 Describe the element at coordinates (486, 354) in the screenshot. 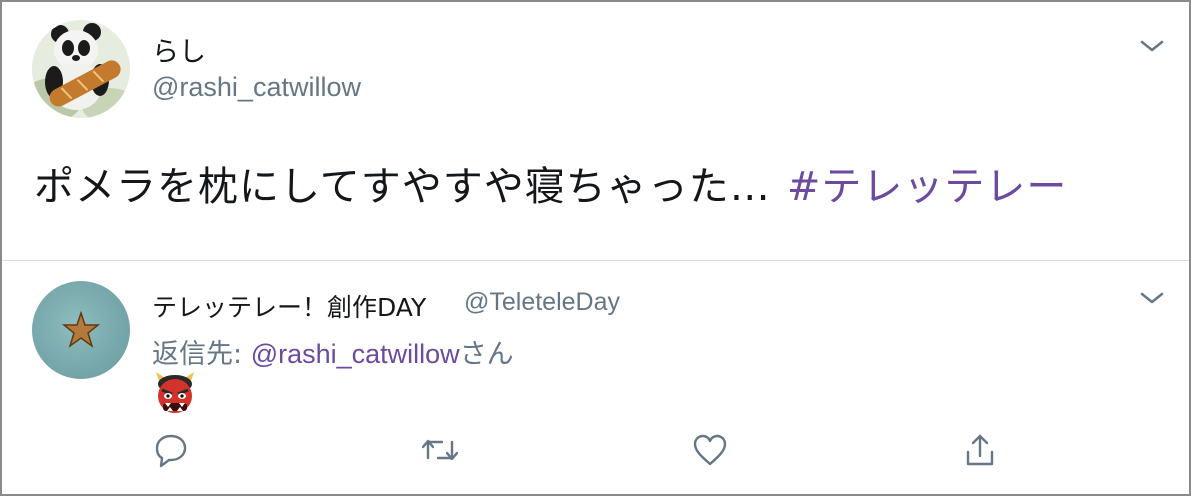

I see `reply-to-suffix: さん` at that location.